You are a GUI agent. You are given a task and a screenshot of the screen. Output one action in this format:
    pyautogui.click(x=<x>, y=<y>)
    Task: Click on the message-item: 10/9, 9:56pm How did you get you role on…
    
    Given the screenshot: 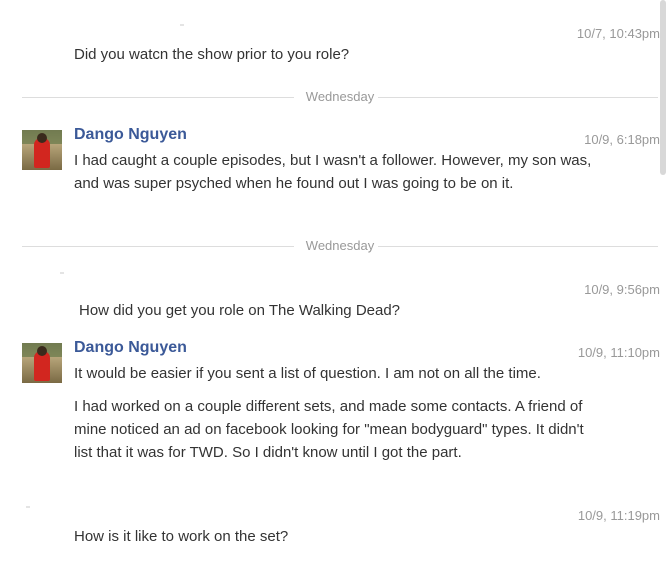 What is the action you would take?
    pyautogui.click(x=330, y=299)
    